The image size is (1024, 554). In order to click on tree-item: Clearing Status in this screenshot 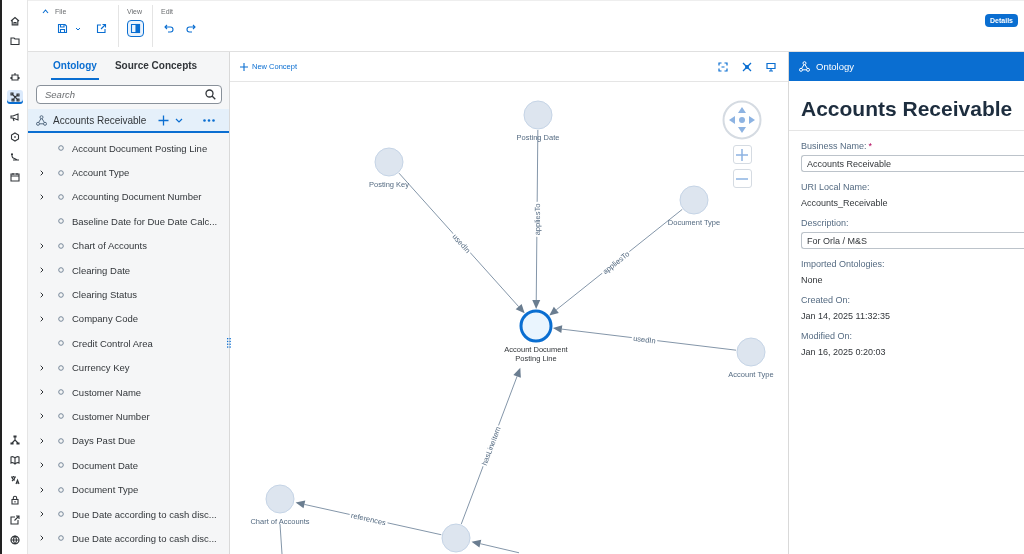, I will do `click(104, 295)`.